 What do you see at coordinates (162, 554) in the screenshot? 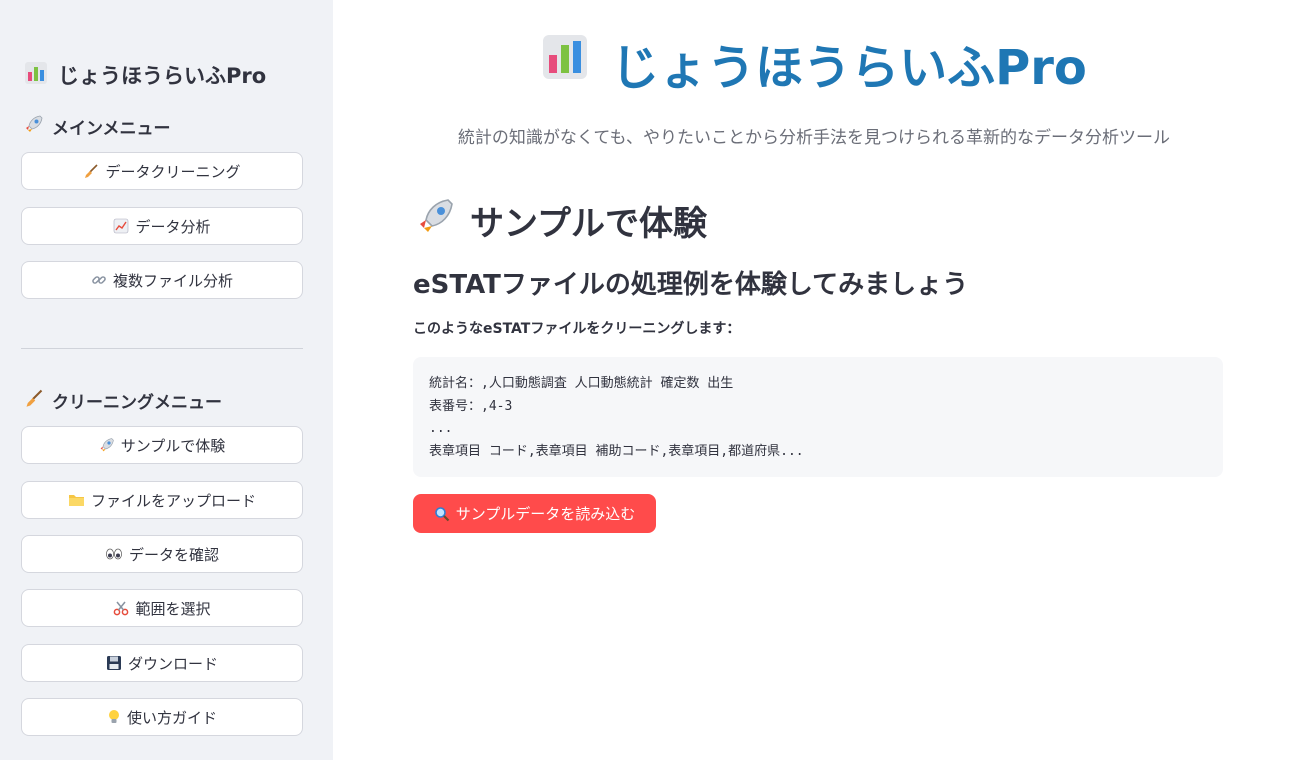
I see `sidebar-item-check-data: データを確認` at bounding box center [162, 554].